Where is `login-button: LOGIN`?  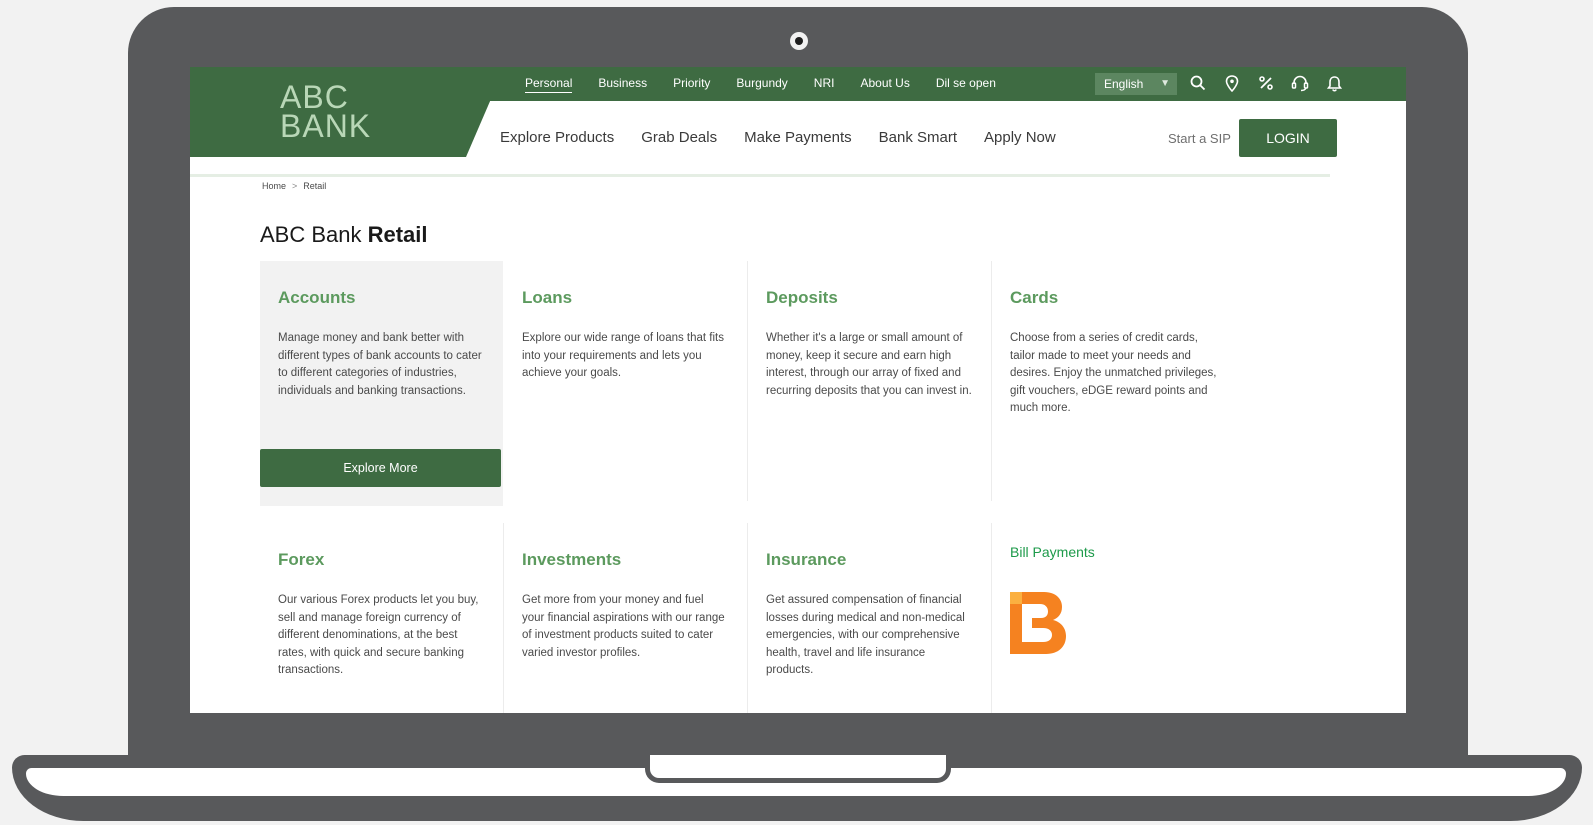 login-button: LOGIN is located at coordinates (1288, 138).